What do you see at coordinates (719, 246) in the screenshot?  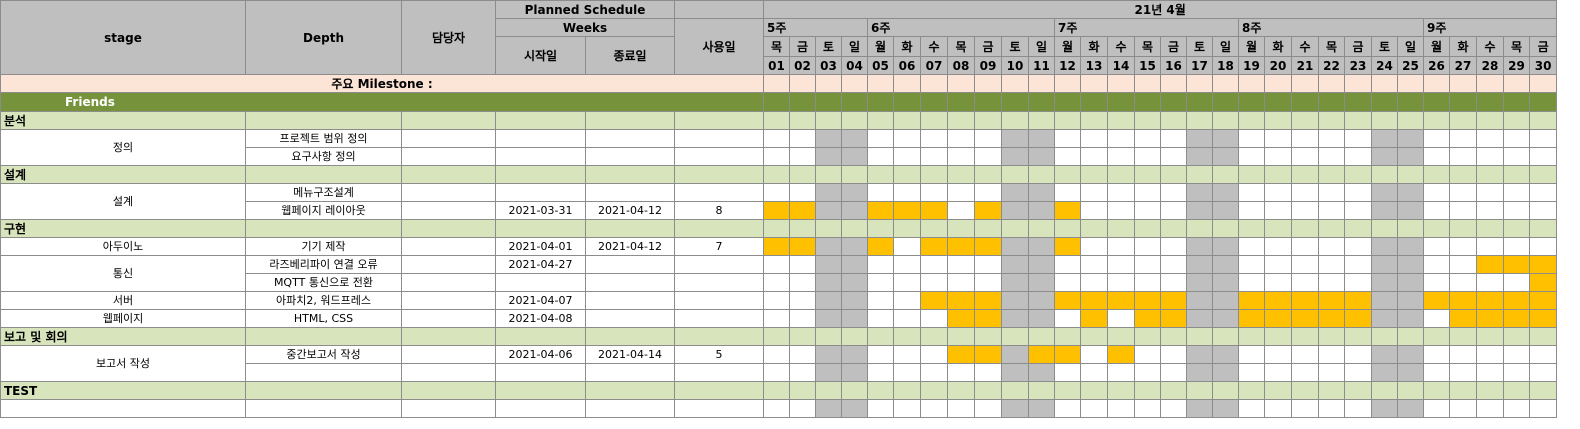 I see `days-used-cell: 7` at bounding box center [719, 246].